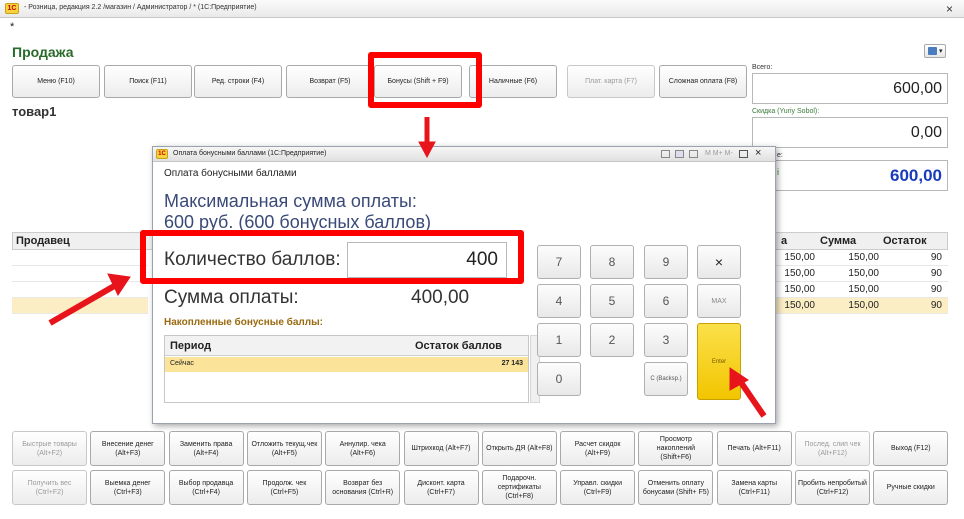 This screenshot has height=519, width=964. Describe the element at coordinates (752, 398) in the screenshot. I see `arrow-enter-icon` at that location.